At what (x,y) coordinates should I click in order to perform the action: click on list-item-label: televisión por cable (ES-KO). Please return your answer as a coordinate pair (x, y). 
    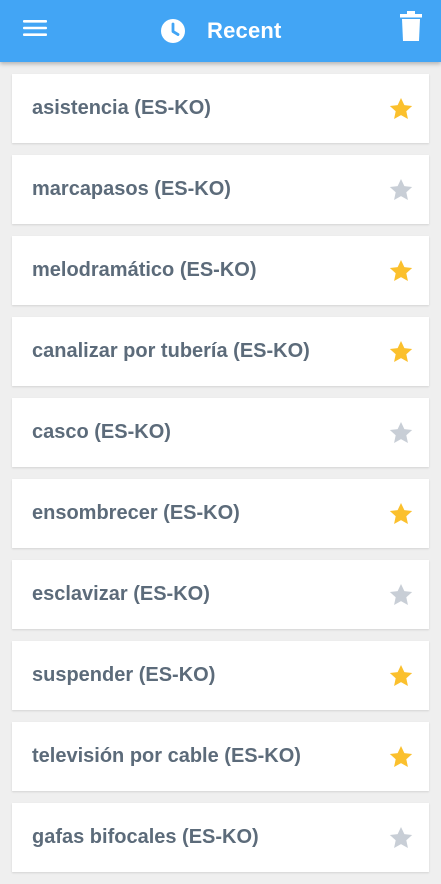
    Looking at the image, I should click on (166, 756).